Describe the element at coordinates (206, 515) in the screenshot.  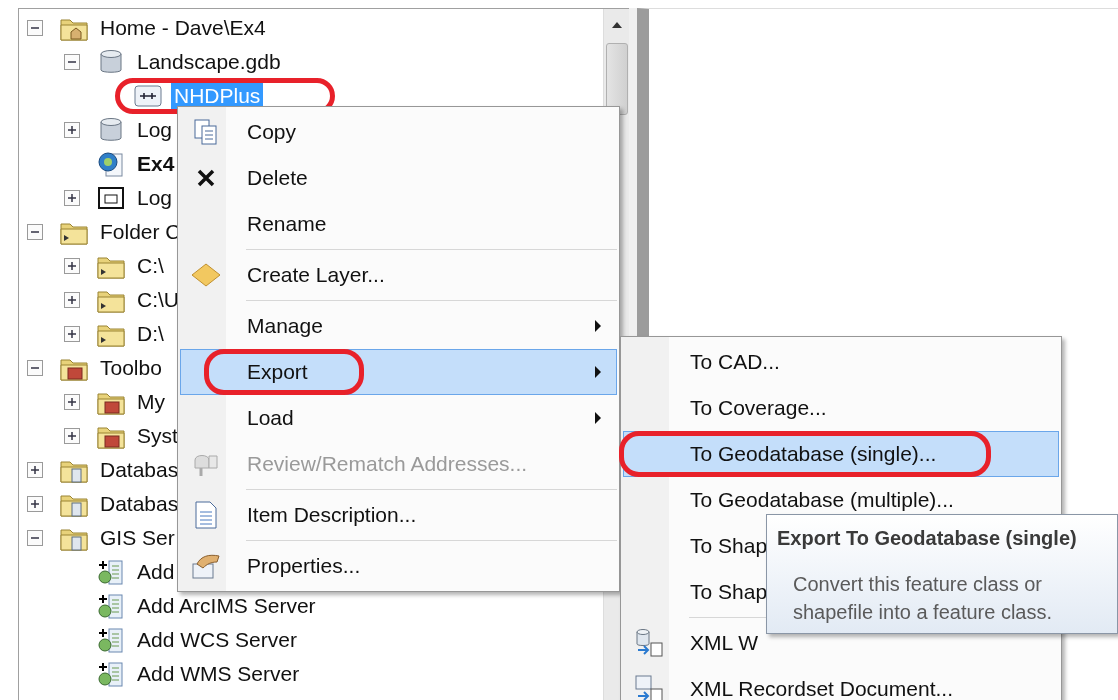
I see `document-icon` at that location.